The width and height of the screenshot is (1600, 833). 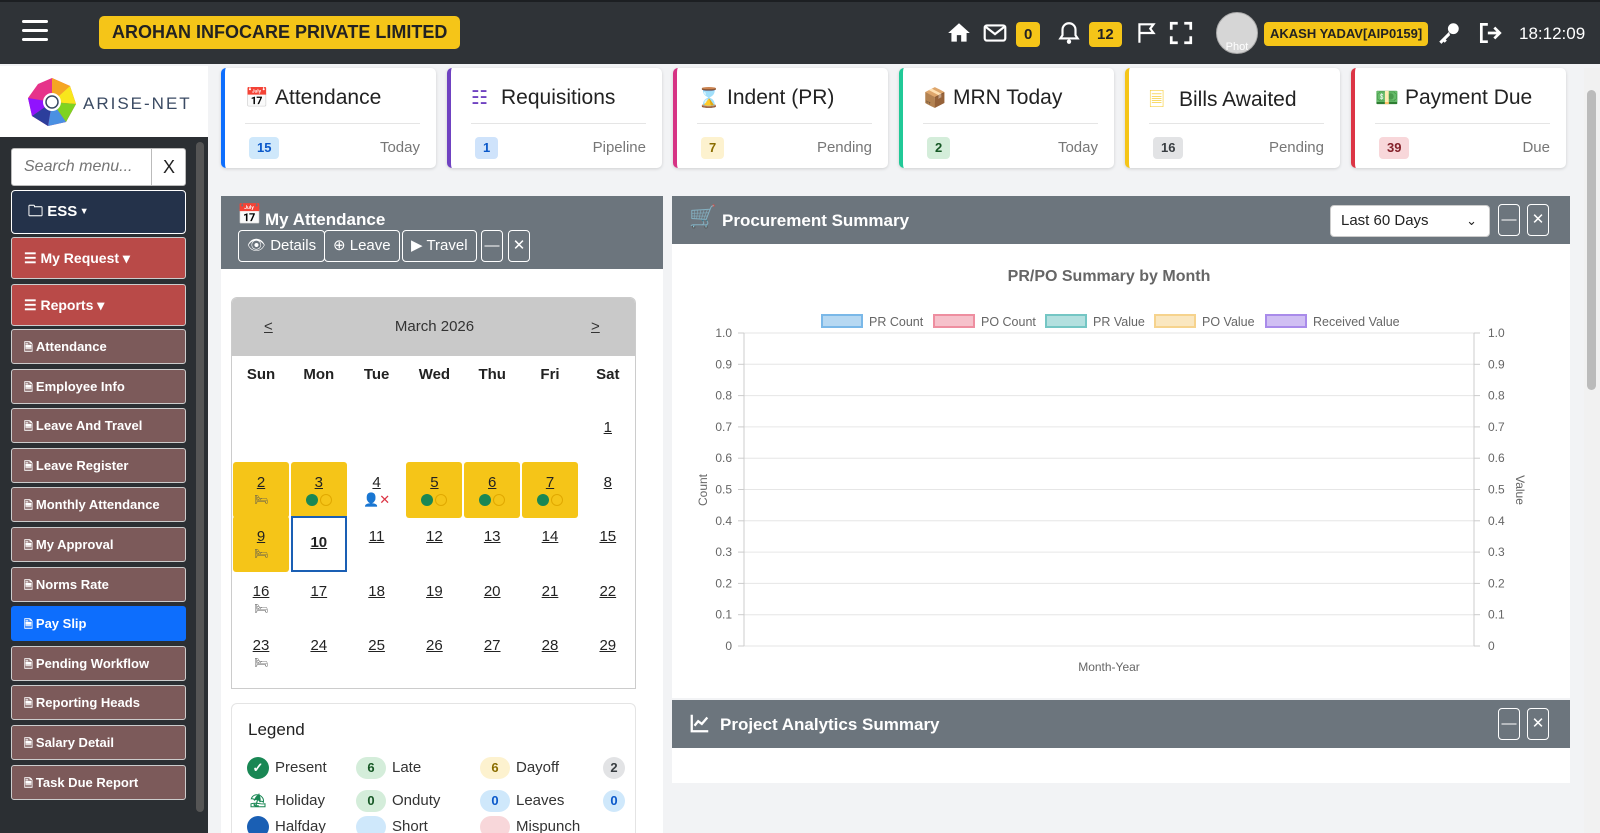 What do you see at coordinates (1410, 221) in the screenshot?
I see `date-range-select: Last 60 Days ⌄` at bounding box center [1410, 221].